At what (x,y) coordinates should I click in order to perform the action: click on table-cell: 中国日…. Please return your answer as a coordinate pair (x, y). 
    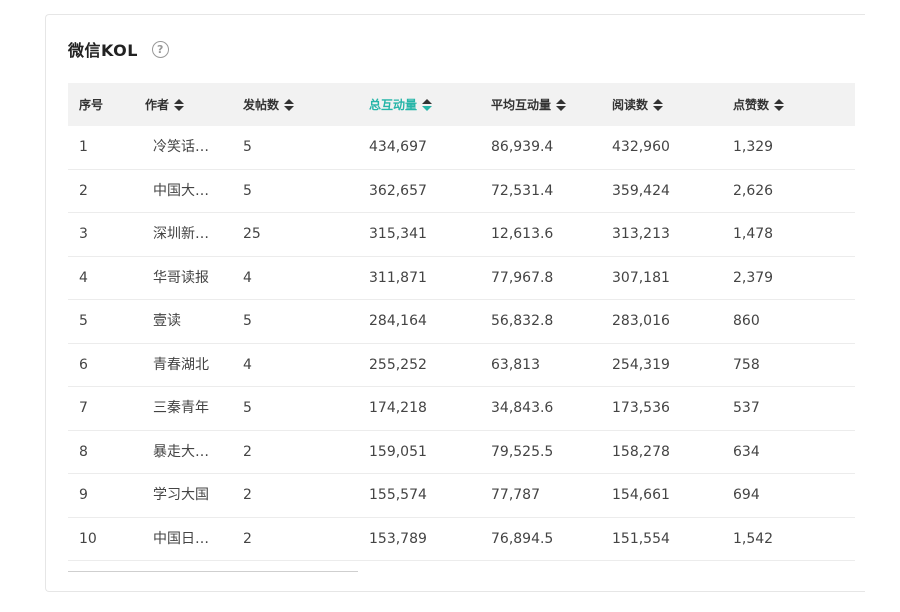
    Looking at the image, I should click on (181, 539).